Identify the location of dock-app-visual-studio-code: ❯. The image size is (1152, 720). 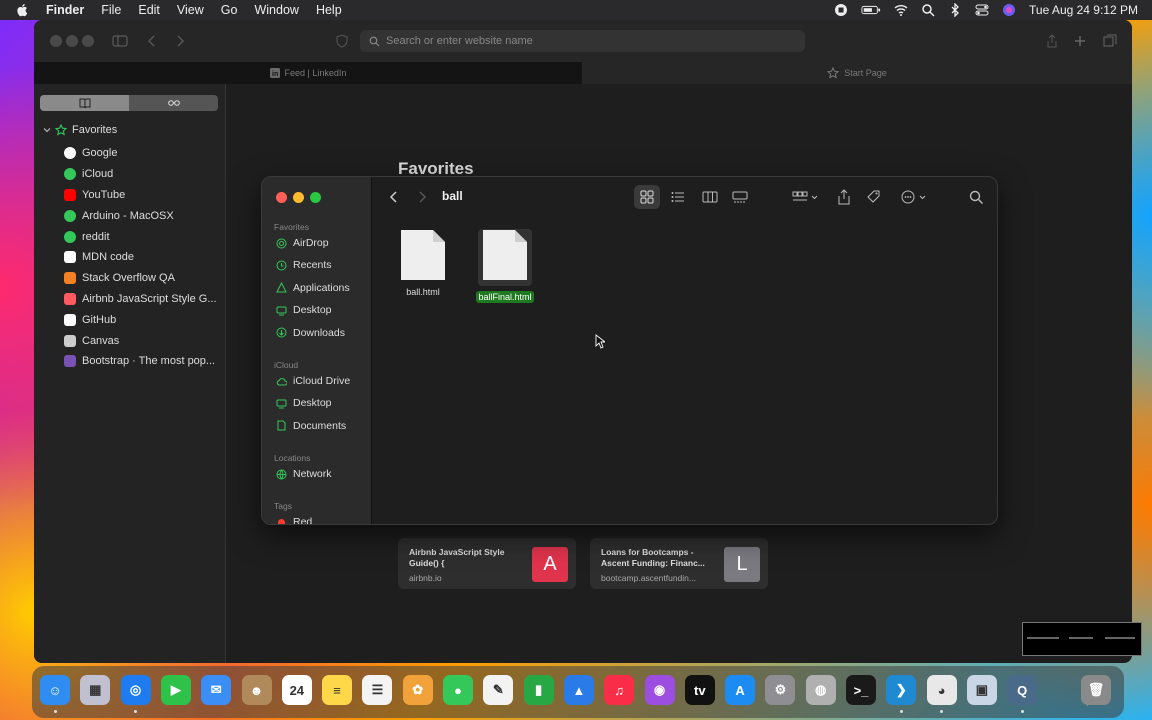
(901, 690).